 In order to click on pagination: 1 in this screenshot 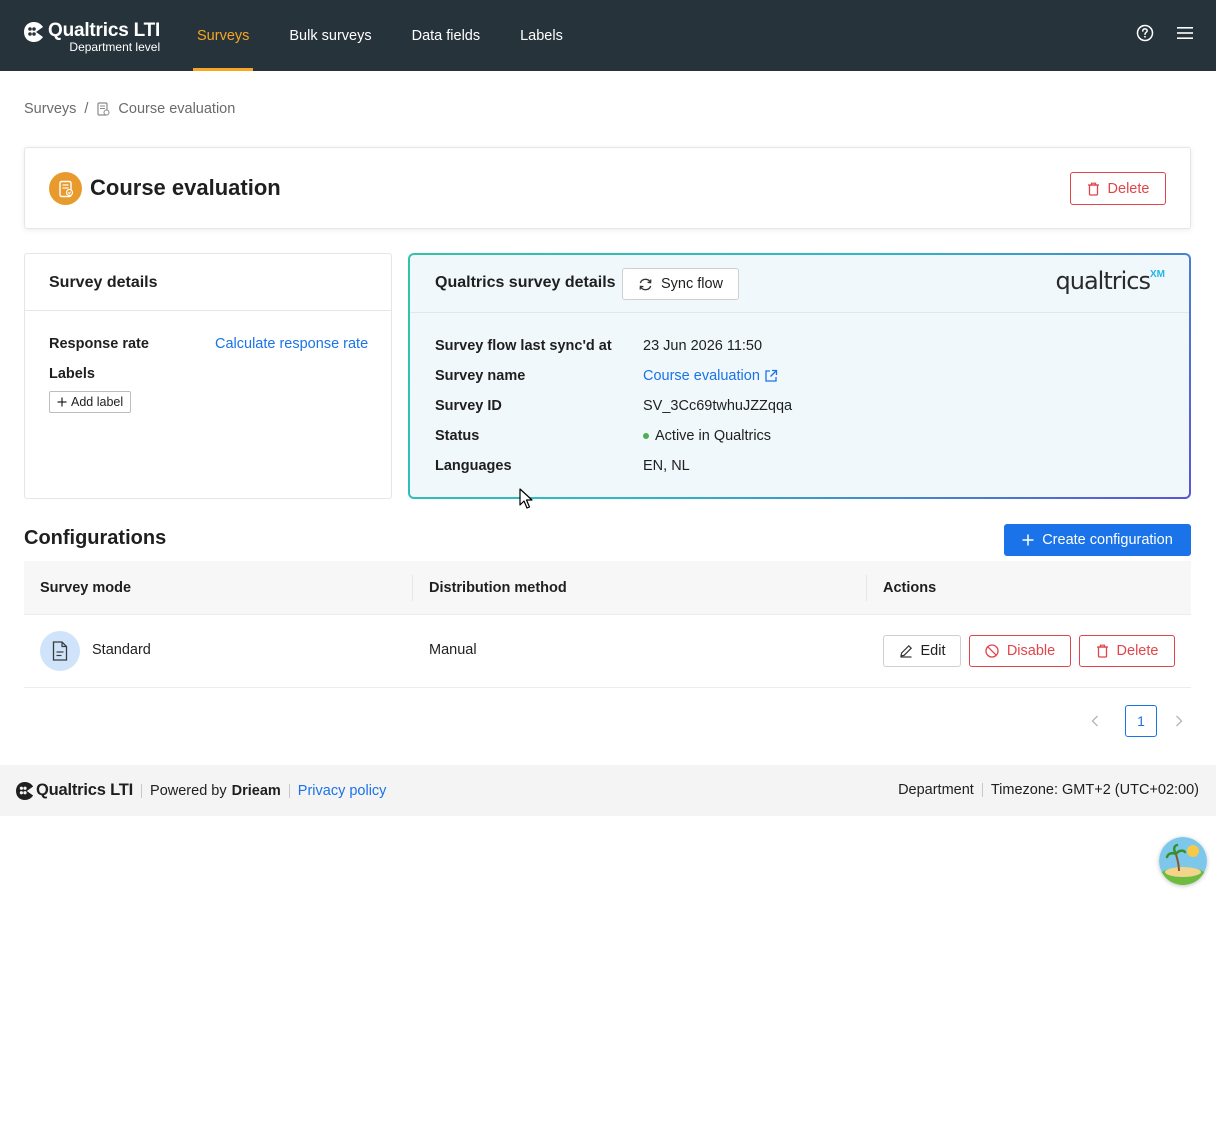, I will do `click(1137, 721)`.